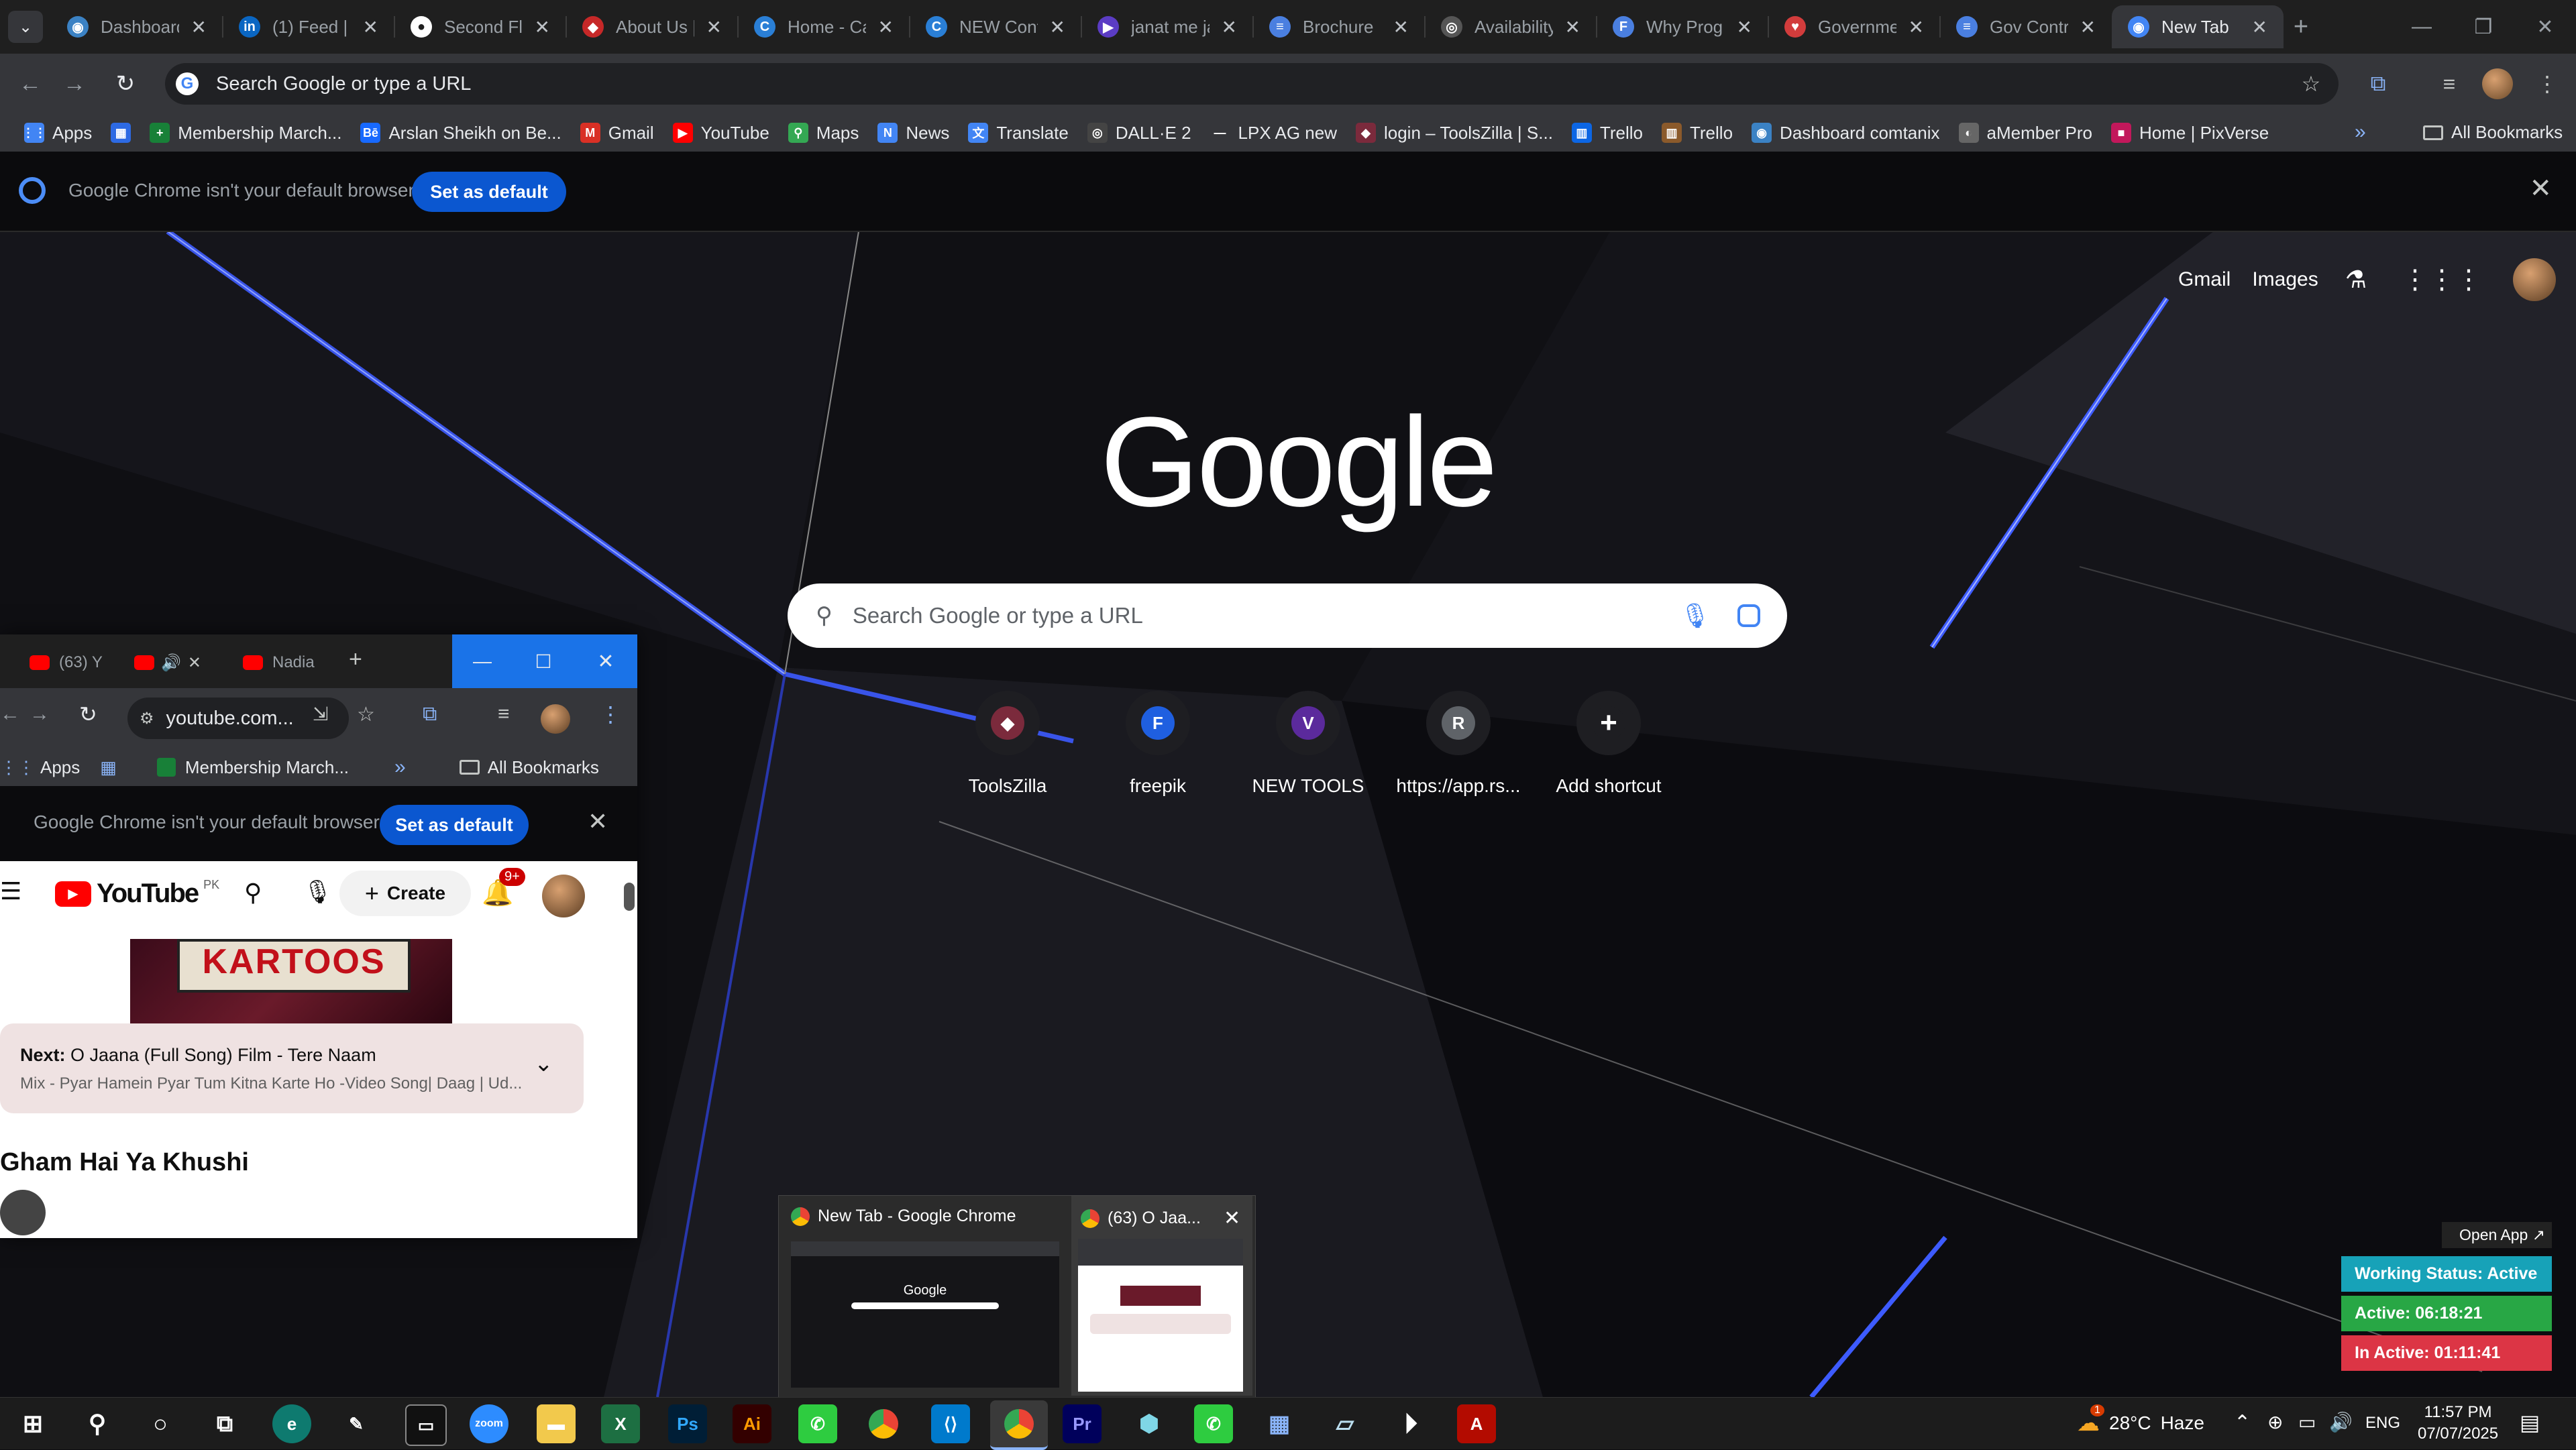  I want to click on tab-8: ≡ Brochure ✕, so click(1339, 26).